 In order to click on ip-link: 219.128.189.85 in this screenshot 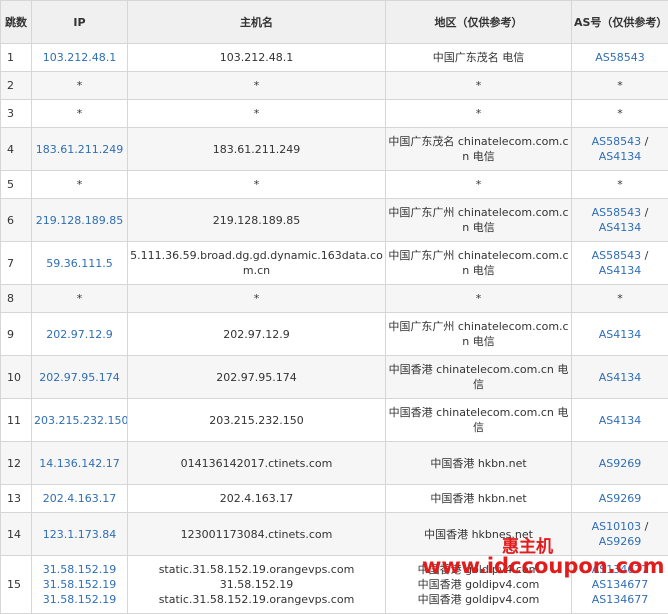, I will do `click(79, 220)`.